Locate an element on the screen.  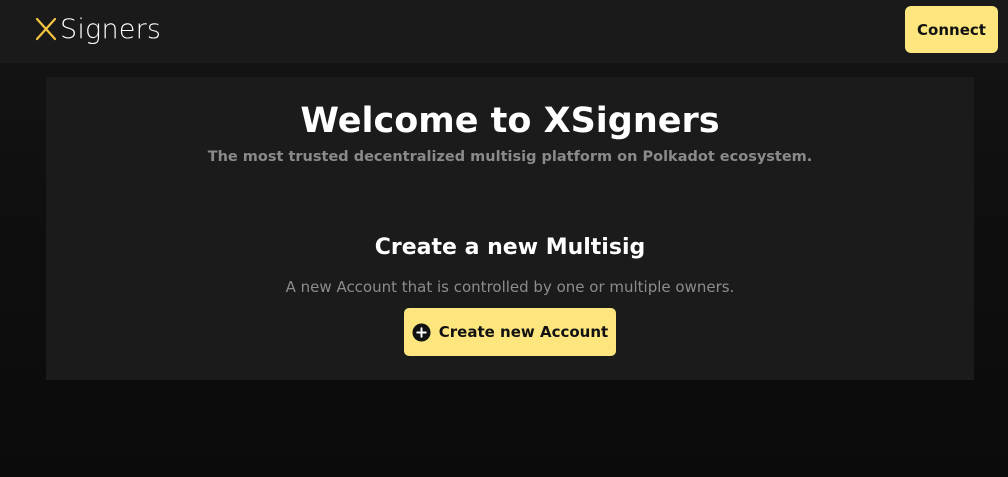
create-new-account-label: Create new Account is located at coordinates (523, 332).